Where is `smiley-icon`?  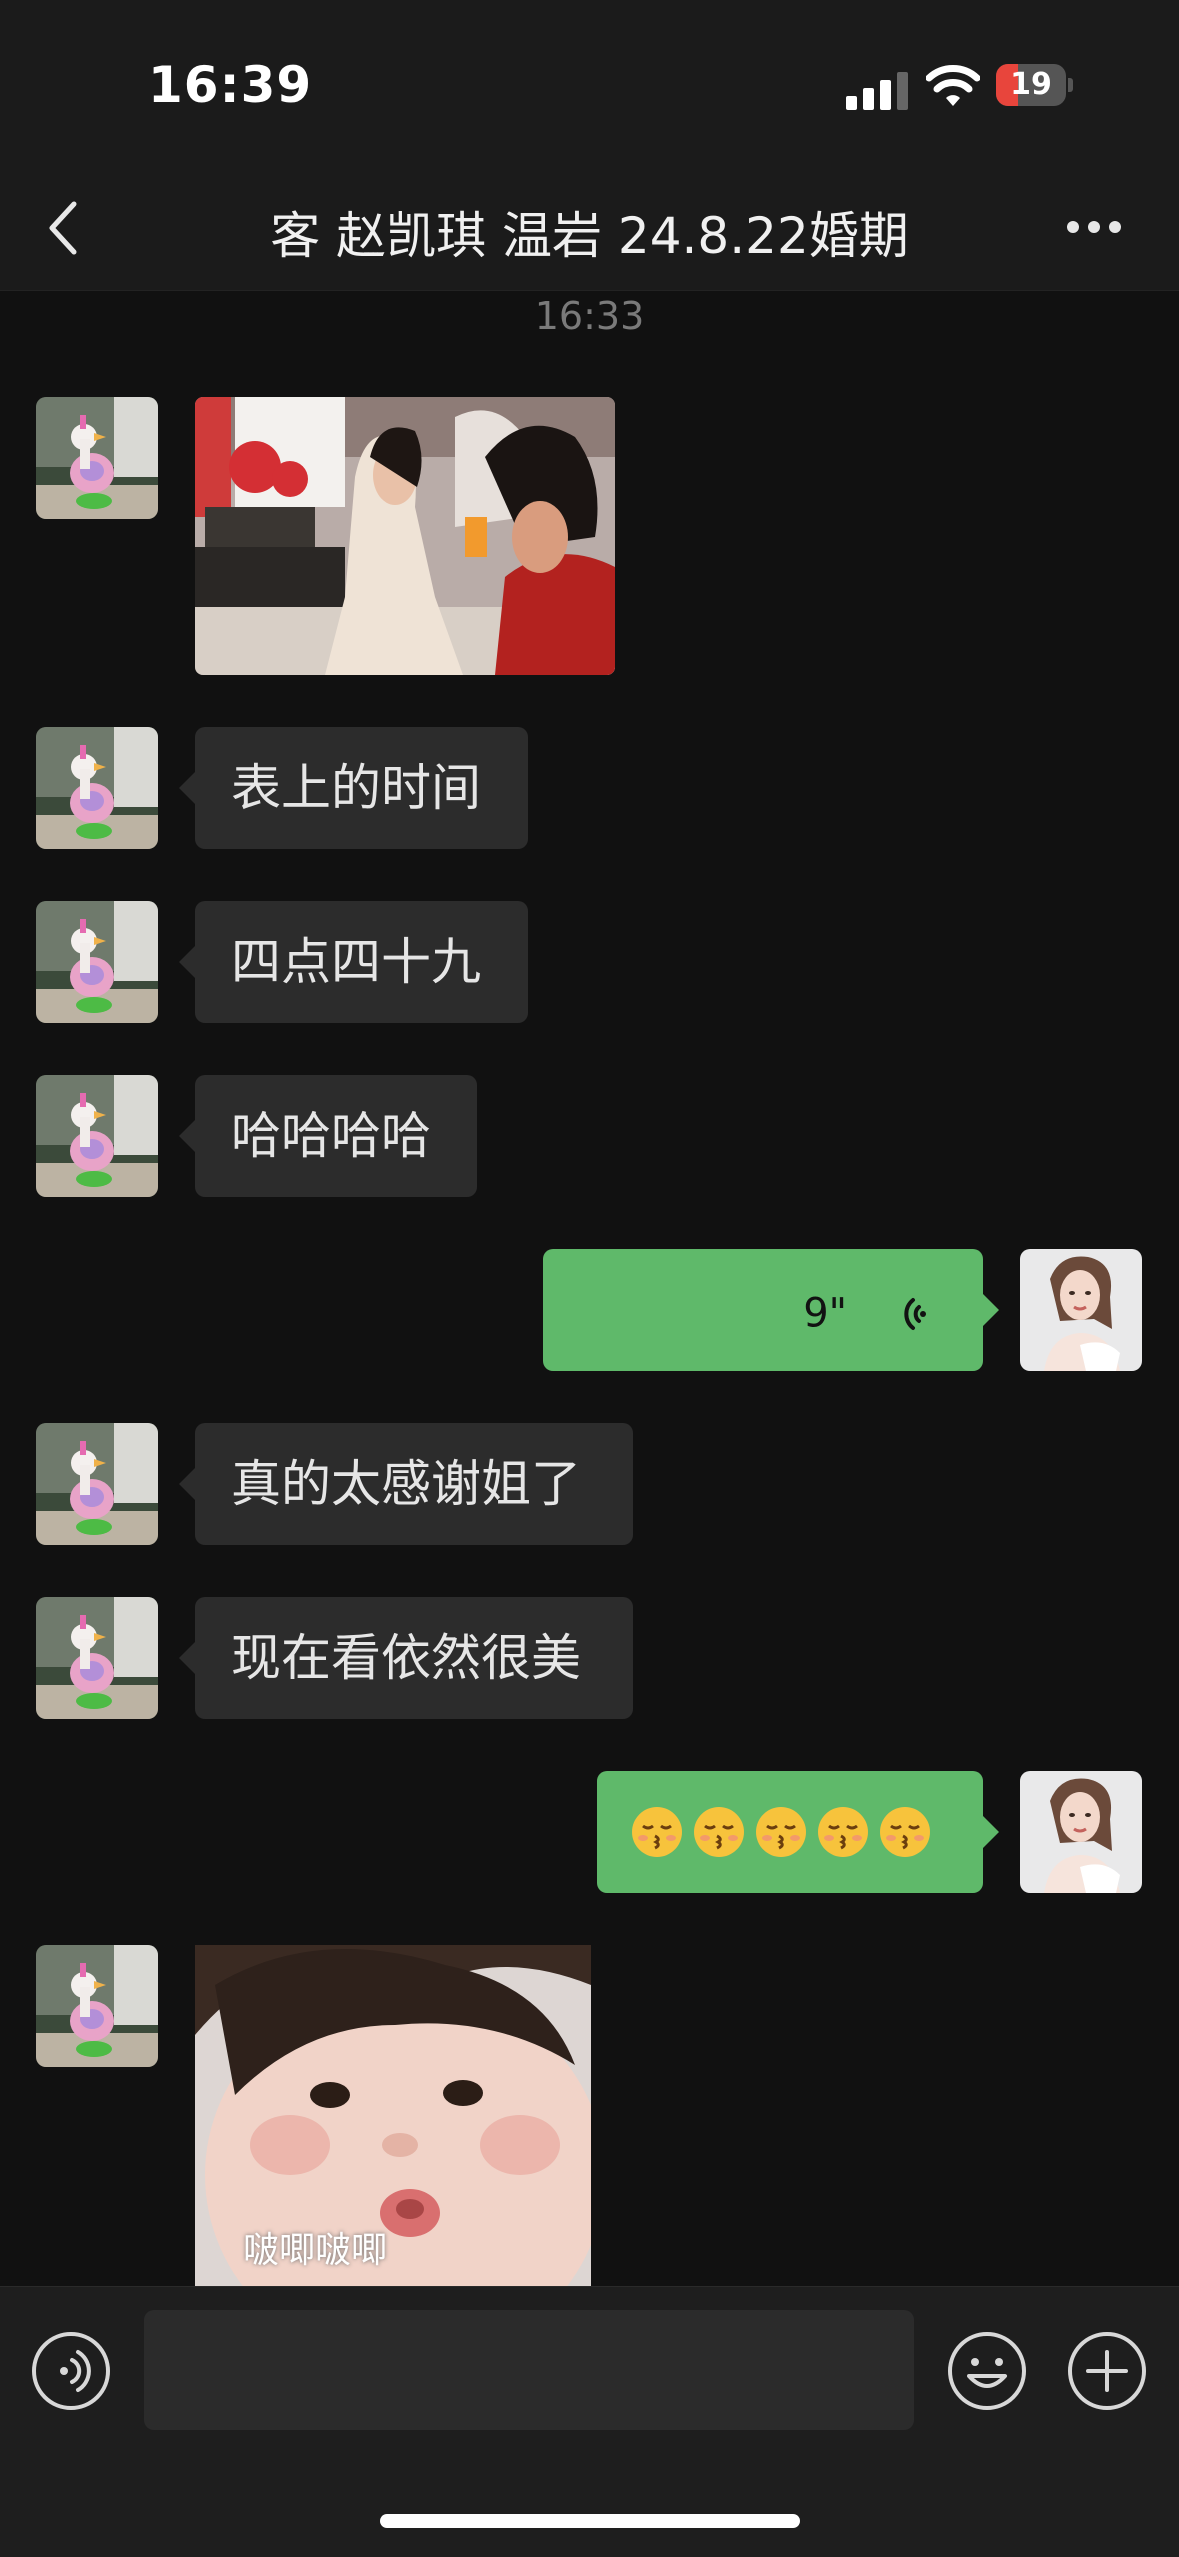 smiley-icon is located at coordinates (987, 2371).